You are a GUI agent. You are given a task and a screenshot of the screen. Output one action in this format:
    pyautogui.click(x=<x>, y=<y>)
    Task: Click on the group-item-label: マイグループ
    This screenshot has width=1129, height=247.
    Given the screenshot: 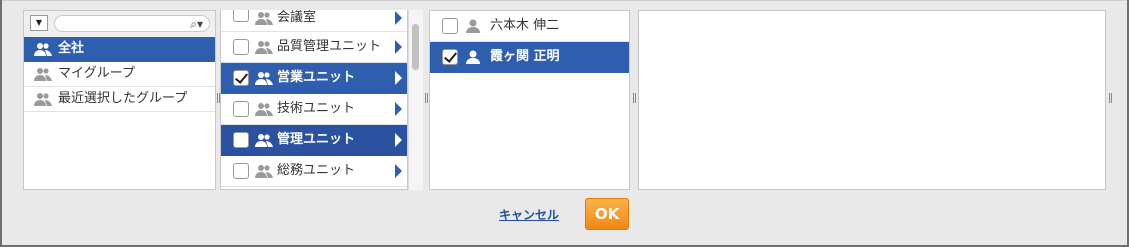 What is the action you would take?
    pyautogui.click(x=96, y=73)
    